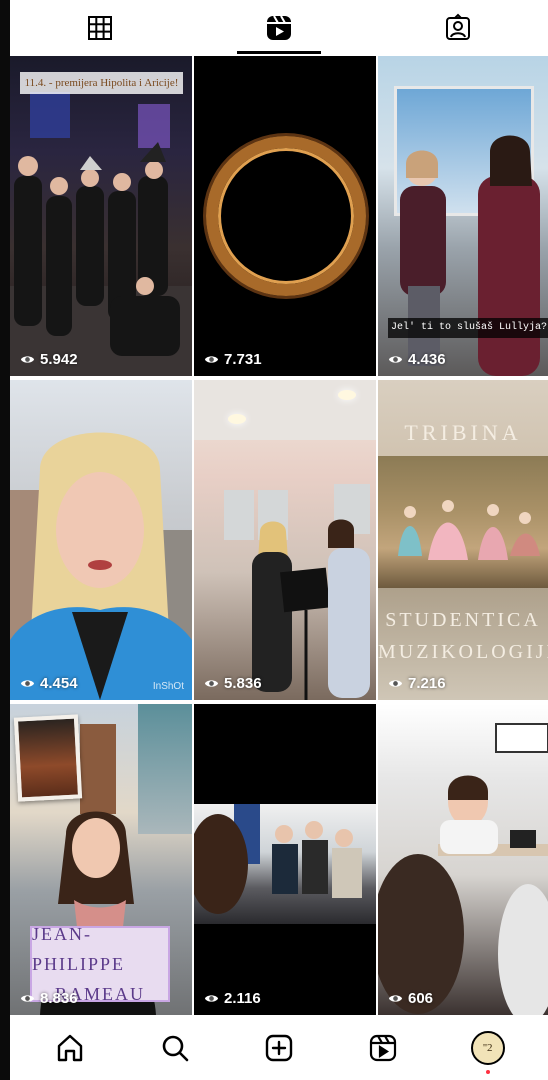 This screenshot has width=548, height=1080. Describe the element at coordinates (463, 432) in the screenshot. I see `reel-title-text: TRIBINA` at that location.